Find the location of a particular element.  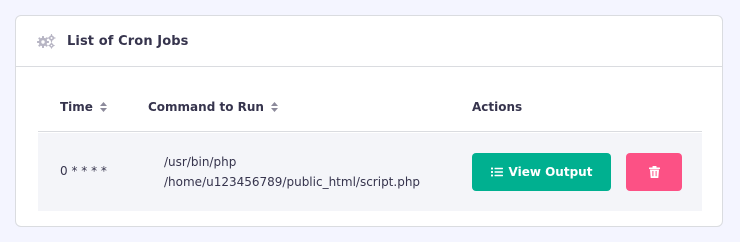

gears-icon is located at coordinates (46, 41).